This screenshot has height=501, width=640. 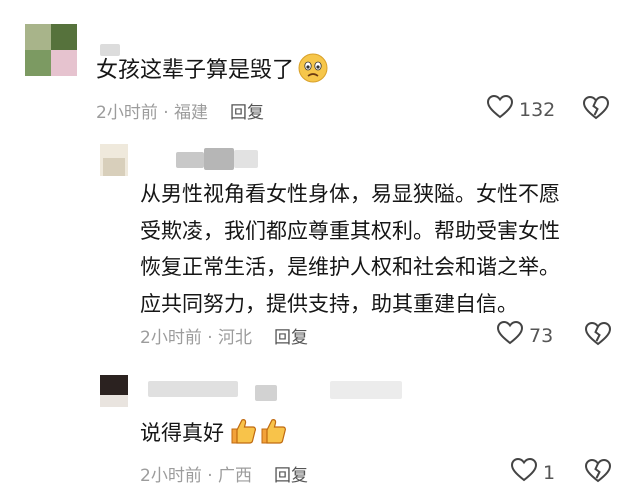 I want to click on comment-meta: 2小时前 · 福建 回复, so click(x=180, y=113).